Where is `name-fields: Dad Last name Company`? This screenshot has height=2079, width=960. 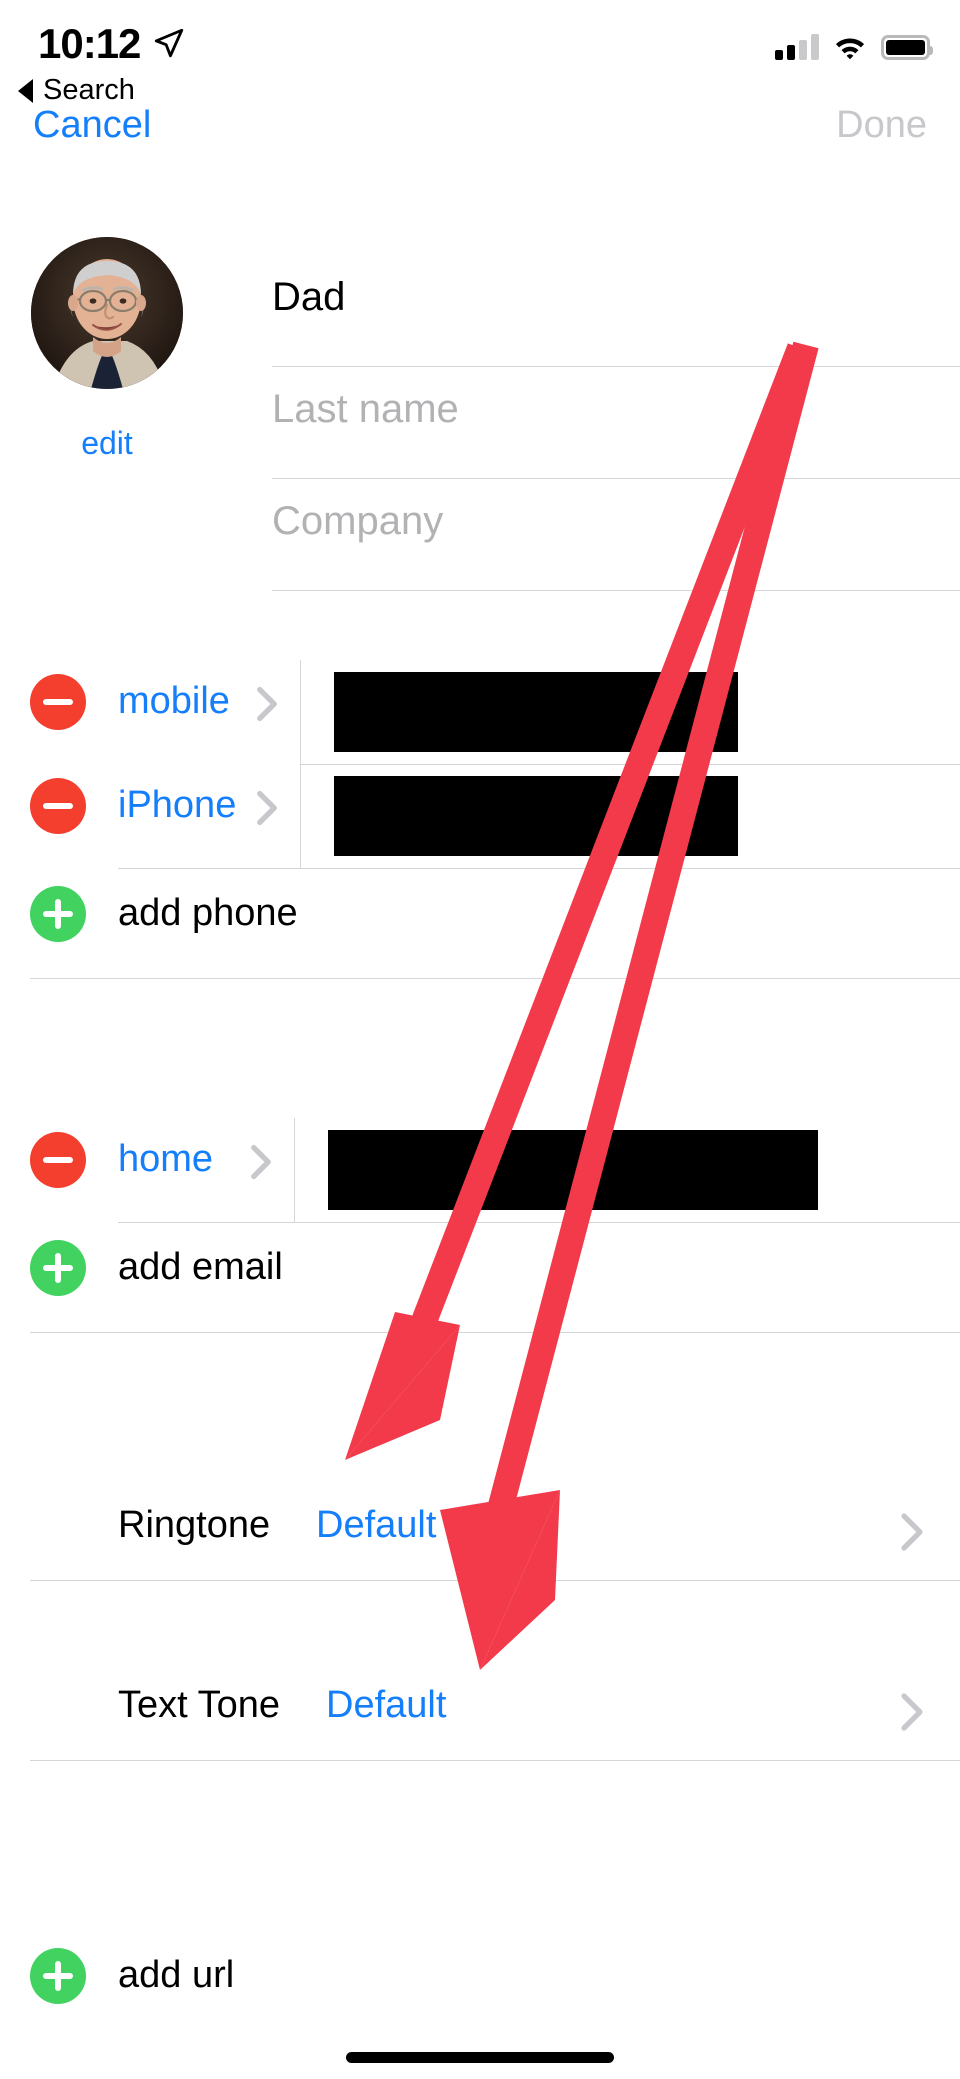 name-fields: Dad Last name Company is located at coordinates (596, 423).